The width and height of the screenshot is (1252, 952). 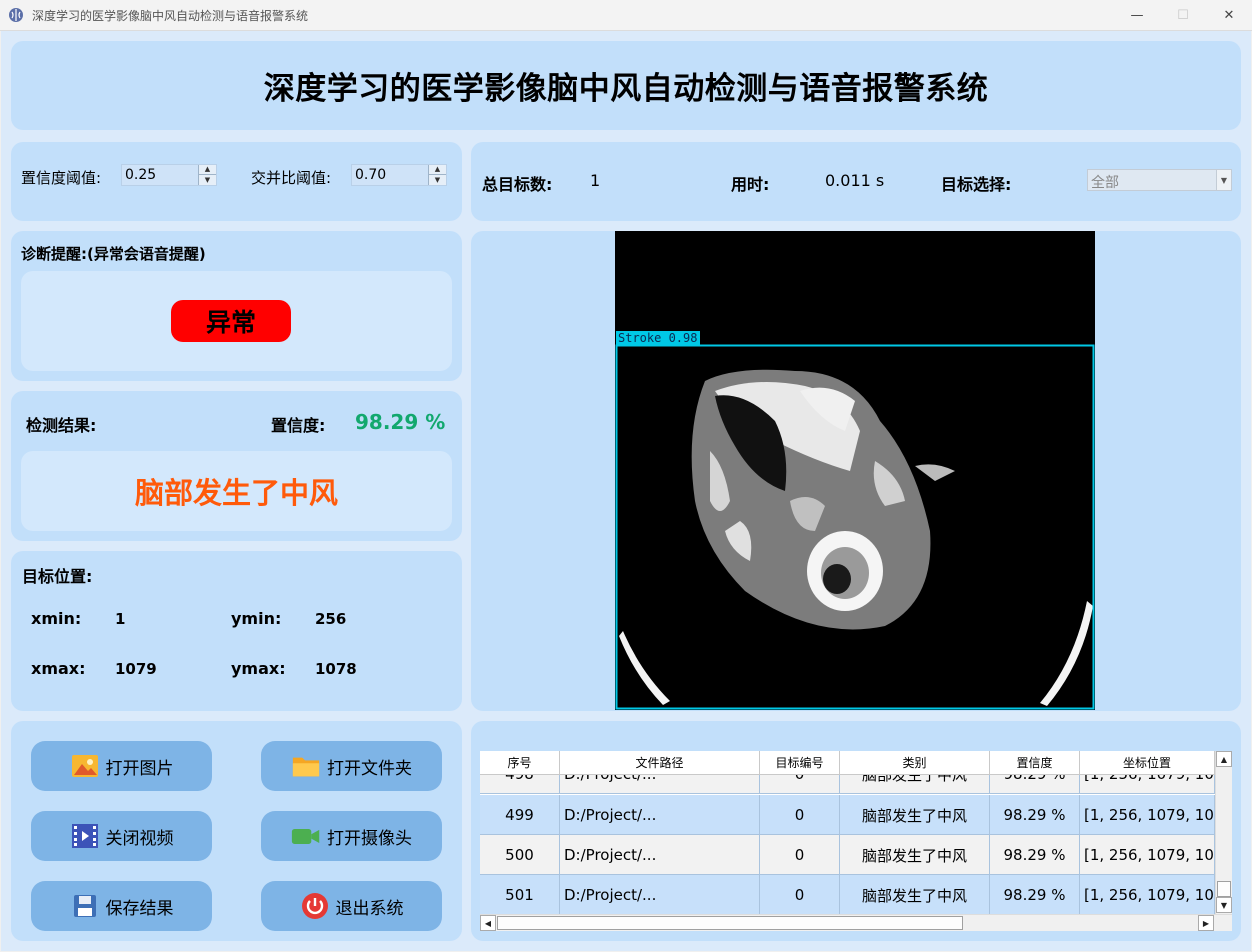 I want to click on detection-box-label: Stroke 0.98, so click(x=658, y=338).